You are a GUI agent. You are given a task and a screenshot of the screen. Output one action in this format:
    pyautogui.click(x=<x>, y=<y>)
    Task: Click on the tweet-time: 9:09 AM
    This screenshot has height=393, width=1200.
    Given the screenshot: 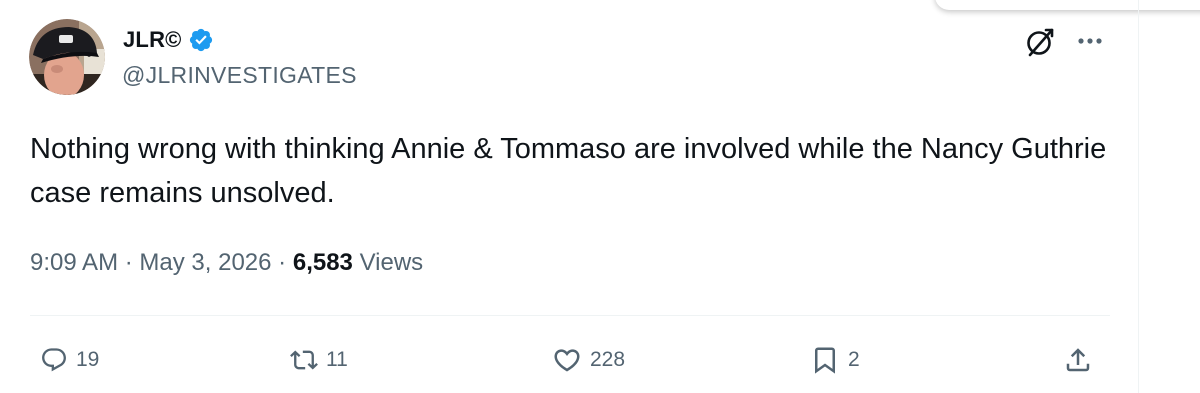 What is the action you would take?
    pyautogui.click(x=74, y=262)
    